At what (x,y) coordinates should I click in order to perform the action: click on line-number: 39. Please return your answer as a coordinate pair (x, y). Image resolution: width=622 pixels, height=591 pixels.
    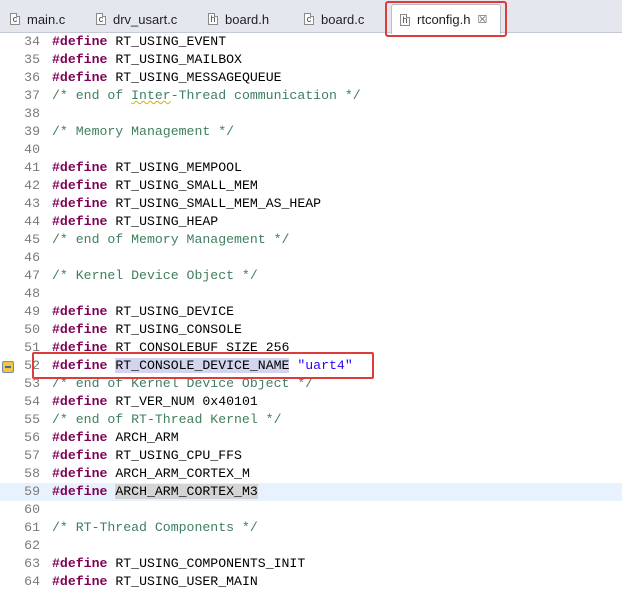
    Looking at the image, I should click on (32, 131).